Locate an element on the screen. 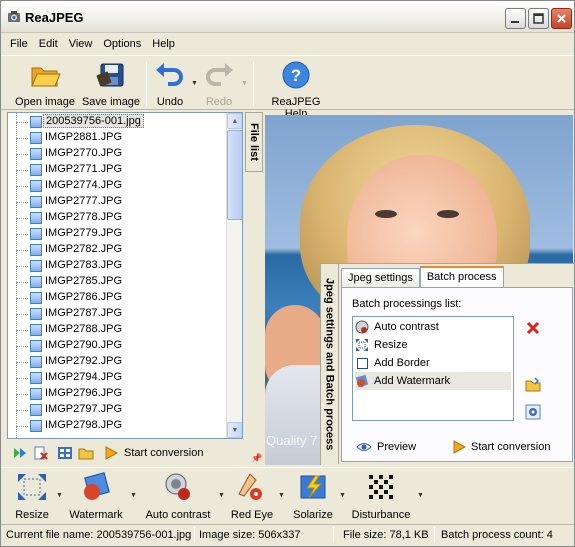 Image resolution: width=575 pixels, height=547 pixels. undo-button: Undo is located at coordinates (170, 84).